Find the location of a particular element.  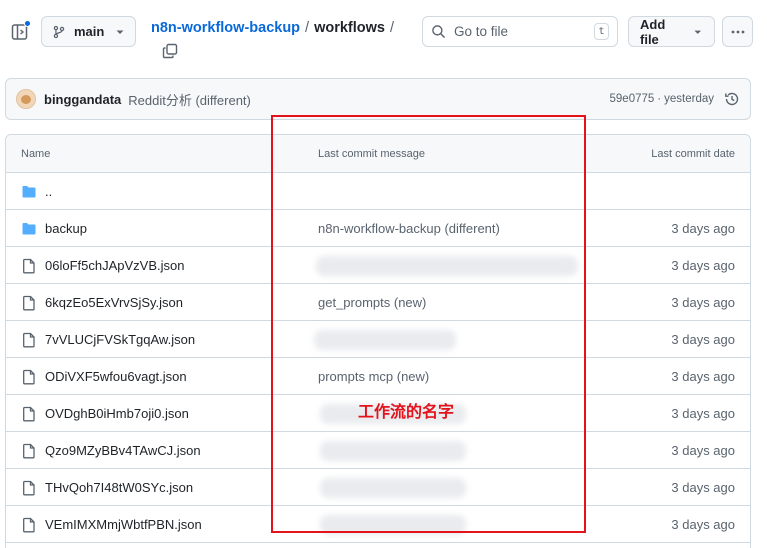

file-name-link: VEmIMXMmjWbtfPBN.json is located at coordinates (123, 524).